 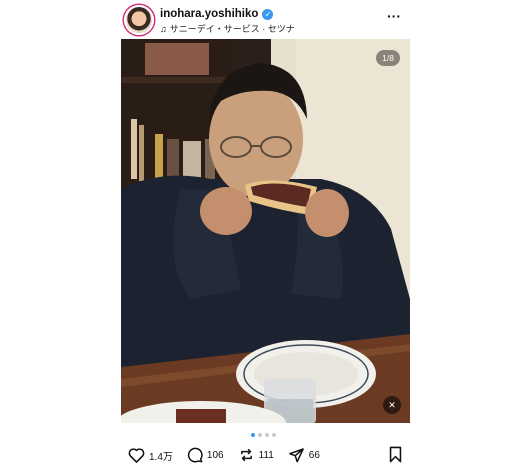 I want to click on comment-icon, so click(x=195, y=455).